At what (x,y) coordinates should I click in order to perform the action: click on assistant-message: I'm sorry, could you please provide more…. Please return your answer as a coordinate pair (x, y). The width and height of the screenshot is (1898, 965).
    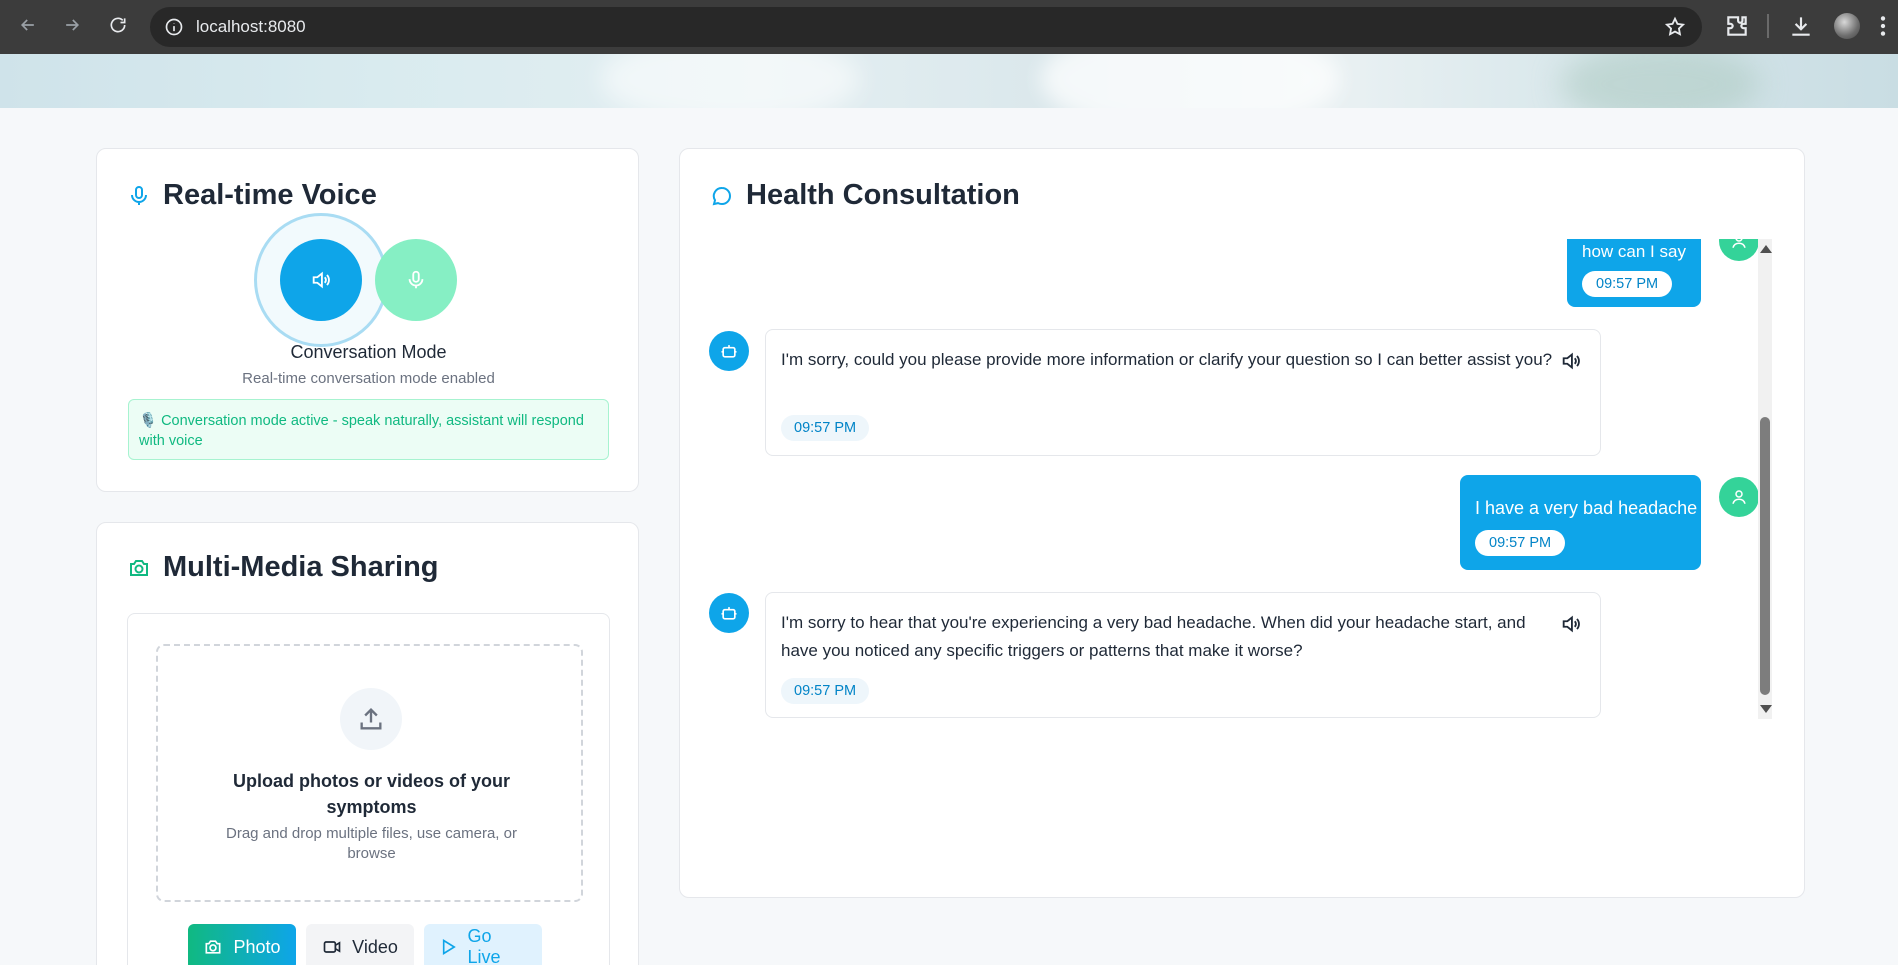
    Looking at the image, I should click on (1183, 392).